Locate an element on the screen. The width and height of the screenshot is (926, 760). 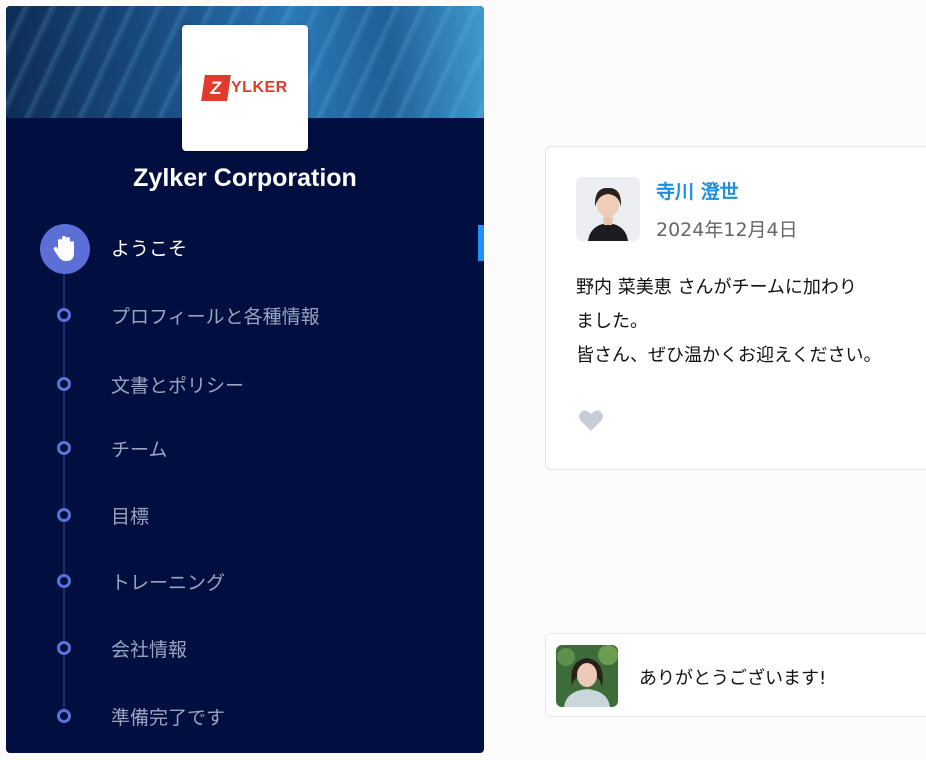
company-name: Zylker Corporation is located at coordinates (245, 178).